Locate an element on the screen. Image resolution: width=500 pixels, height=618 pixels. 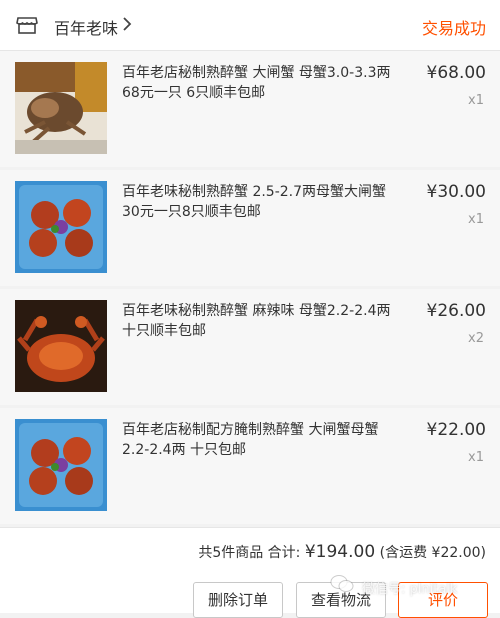
order-header: 百年老味 交易成功 is located at coordinates (250, 25).